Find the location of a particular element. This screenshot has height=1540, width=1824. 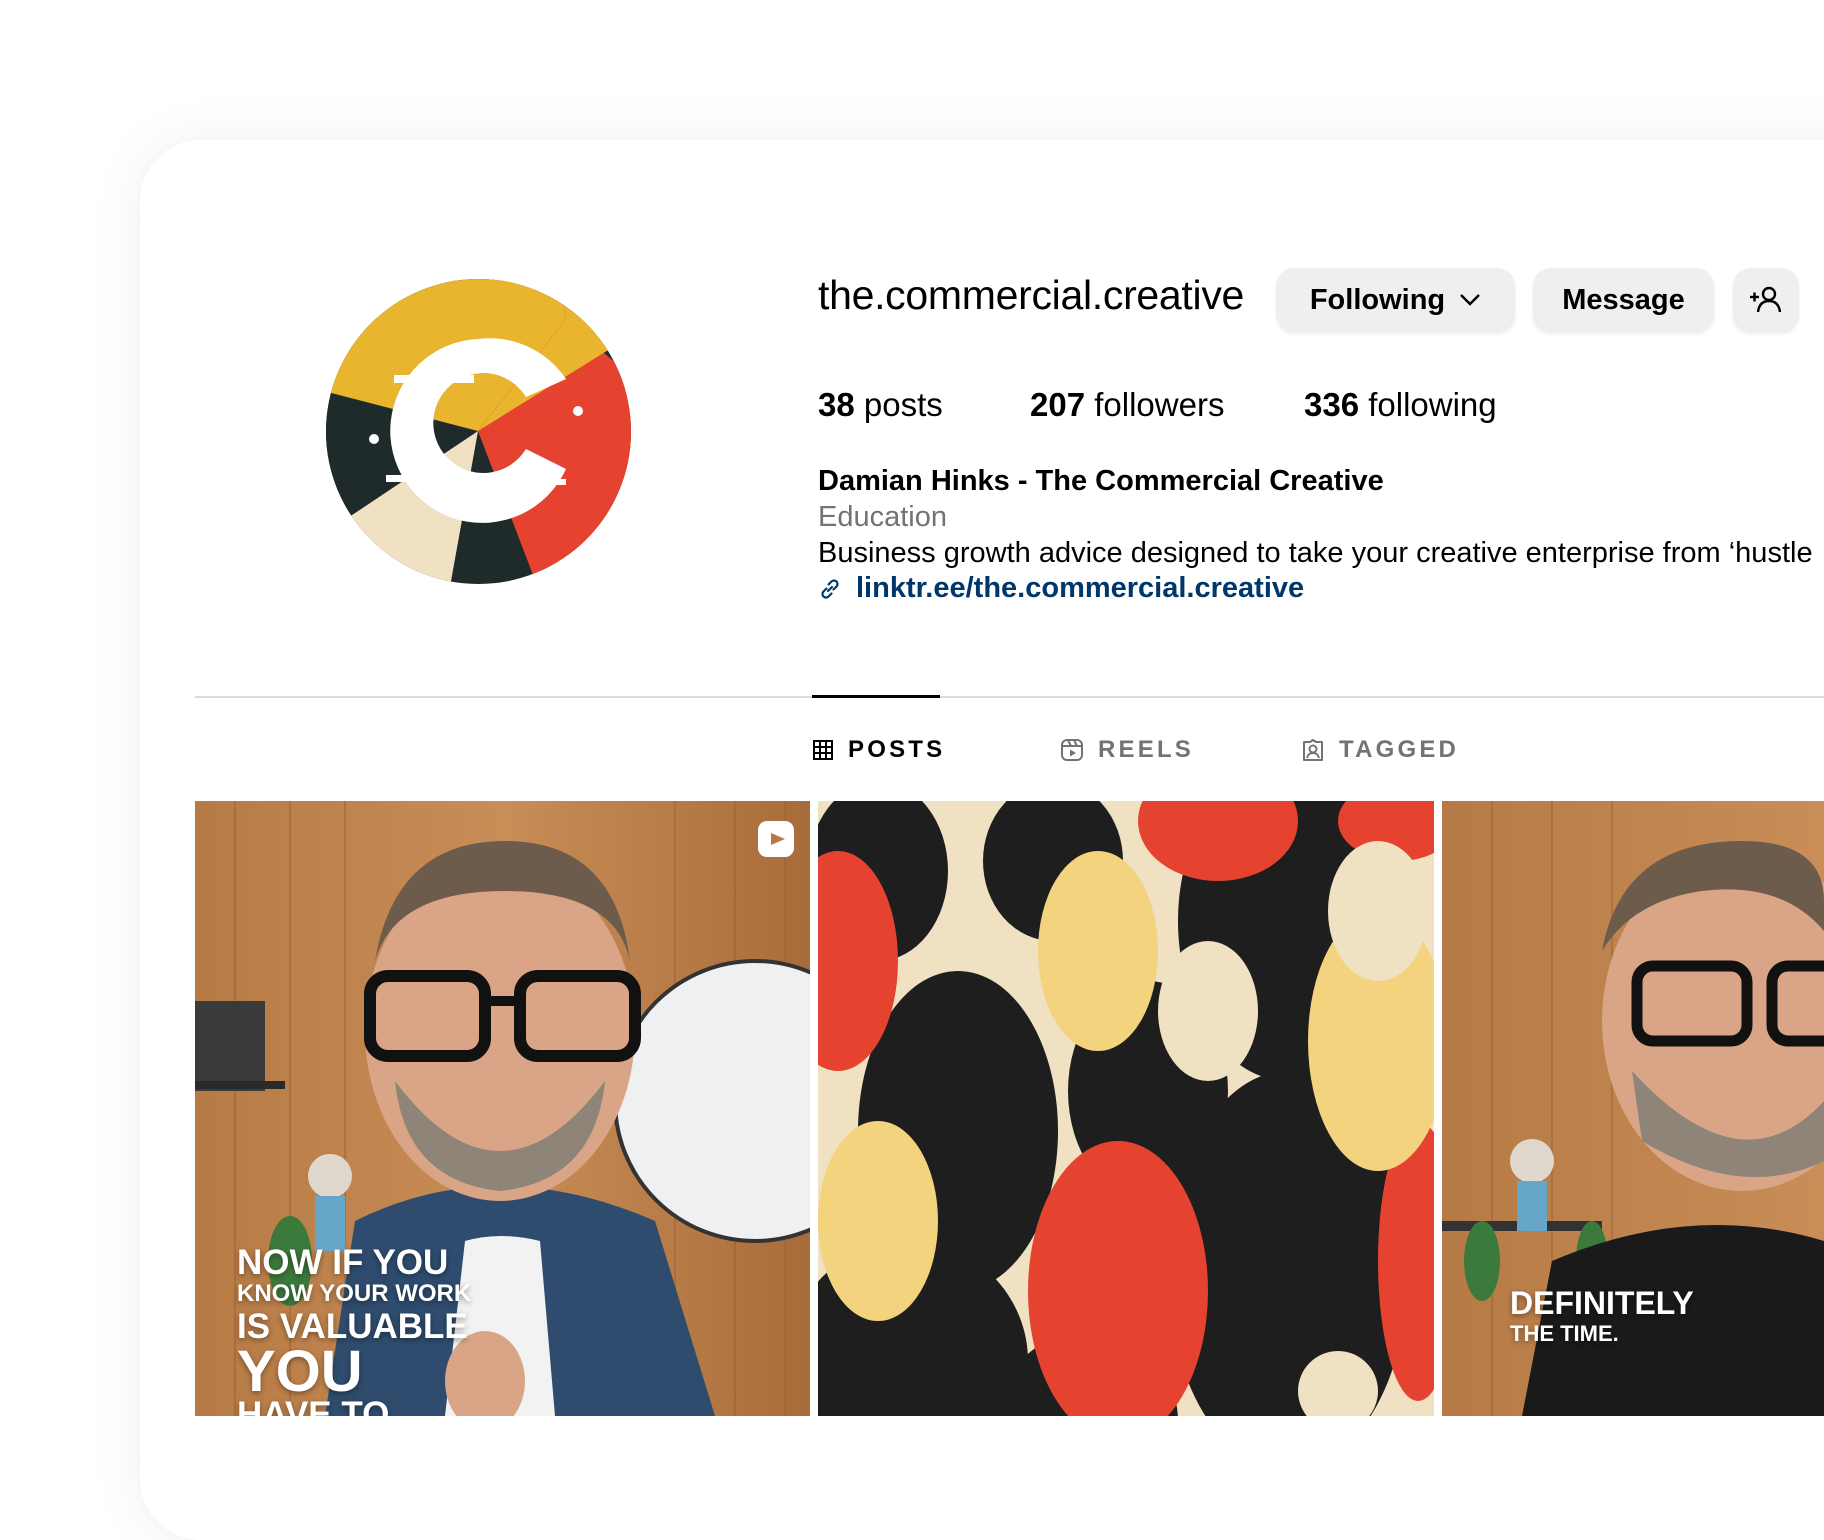

following-label: following is located at coordinates (1432, 404).